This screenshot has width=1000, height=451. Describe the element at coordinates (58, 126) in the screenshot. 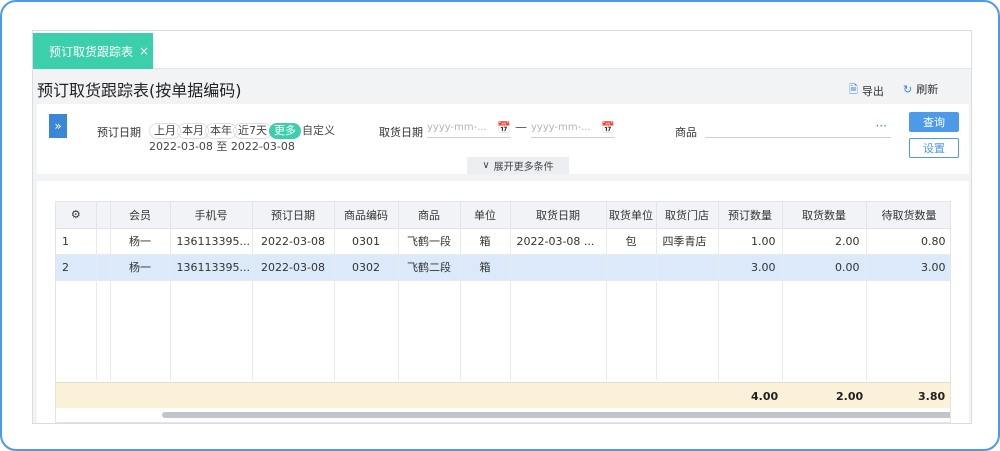

I see `expand-sidebar-icon: »` at that location.